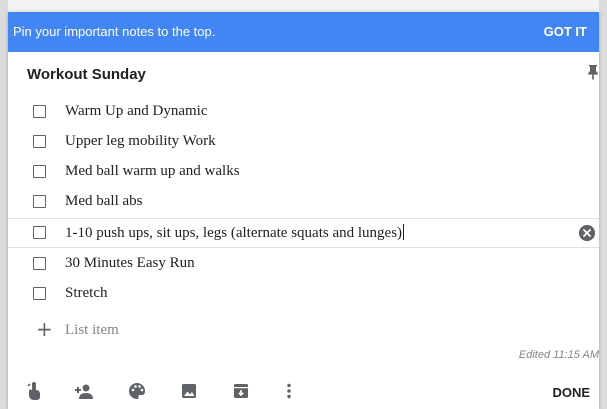  What do you see at coordinates (136, 111) in the screenshot?
I see `item-label: Warm Up and Dynamic` at bounding box center [136, 111].